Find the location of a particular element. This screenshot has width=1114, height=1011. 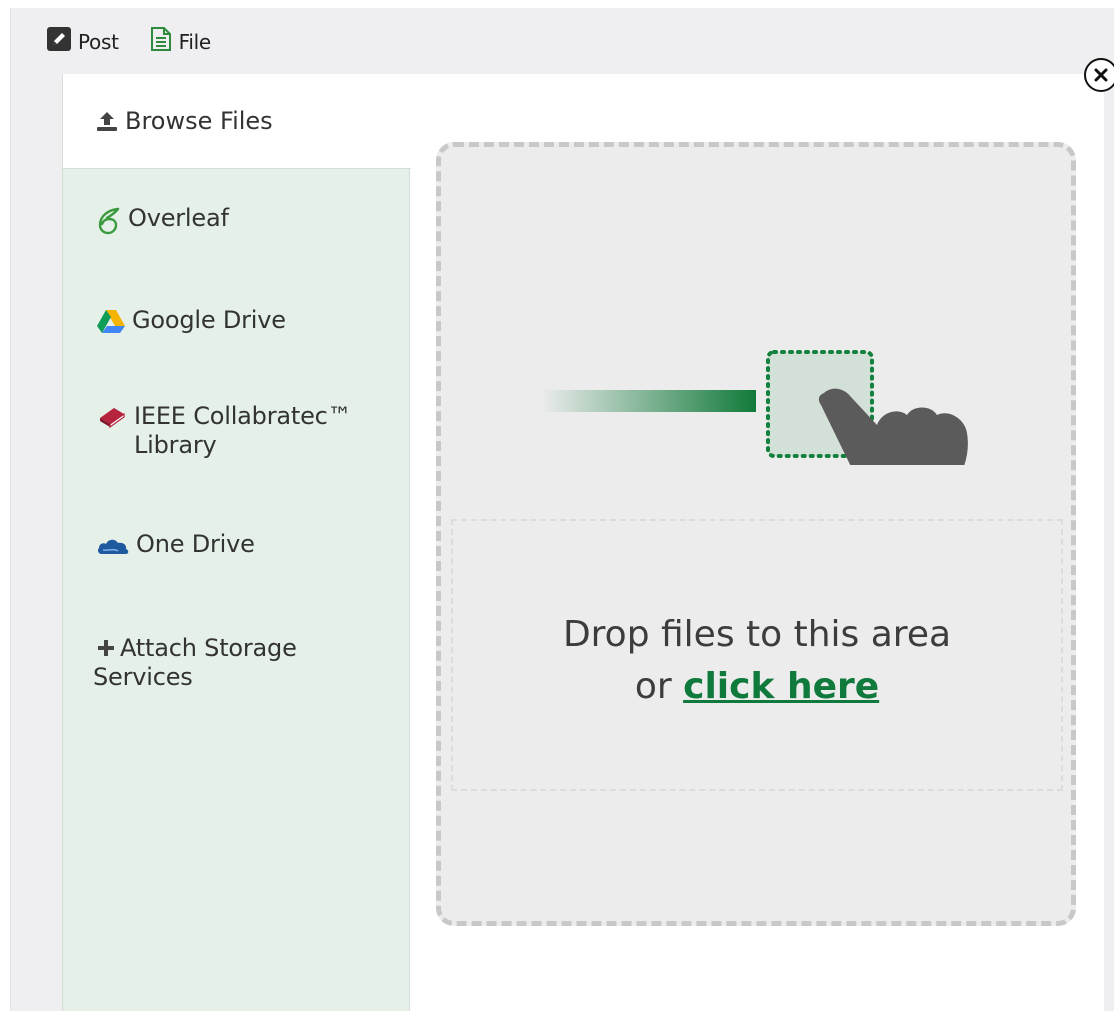

pencil-icon is located at coordinates (59, 41).